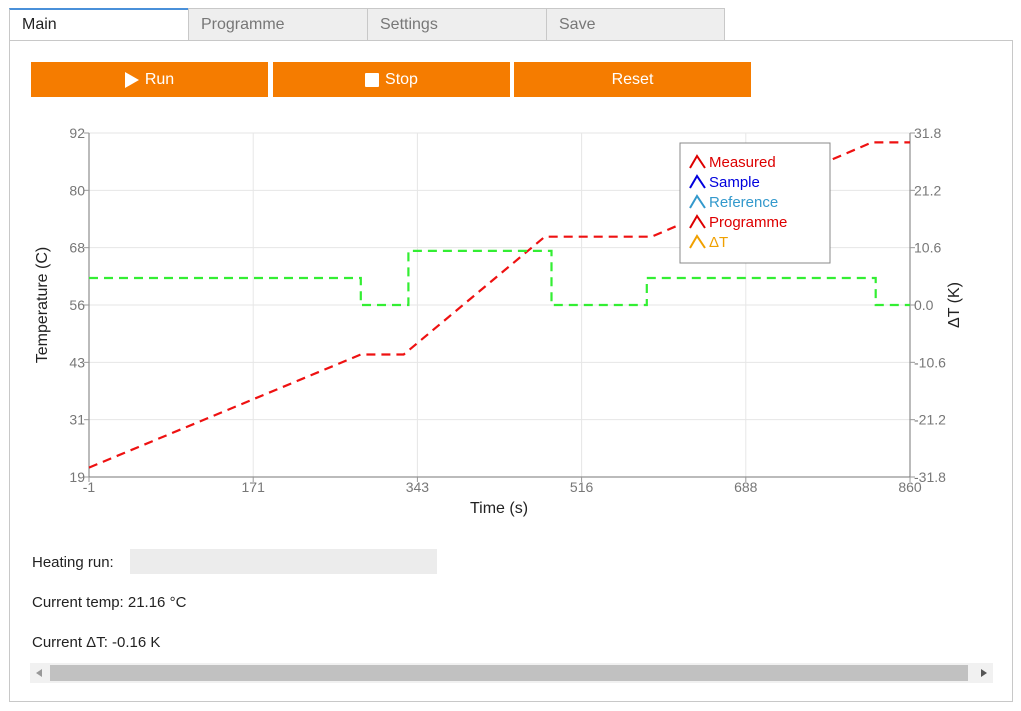 The image size is (1021, 711). What do you see at coordinates (77, 248) in the screenshot?
I see `y-left-tick-label: 68` at bounding box center [77, 248].